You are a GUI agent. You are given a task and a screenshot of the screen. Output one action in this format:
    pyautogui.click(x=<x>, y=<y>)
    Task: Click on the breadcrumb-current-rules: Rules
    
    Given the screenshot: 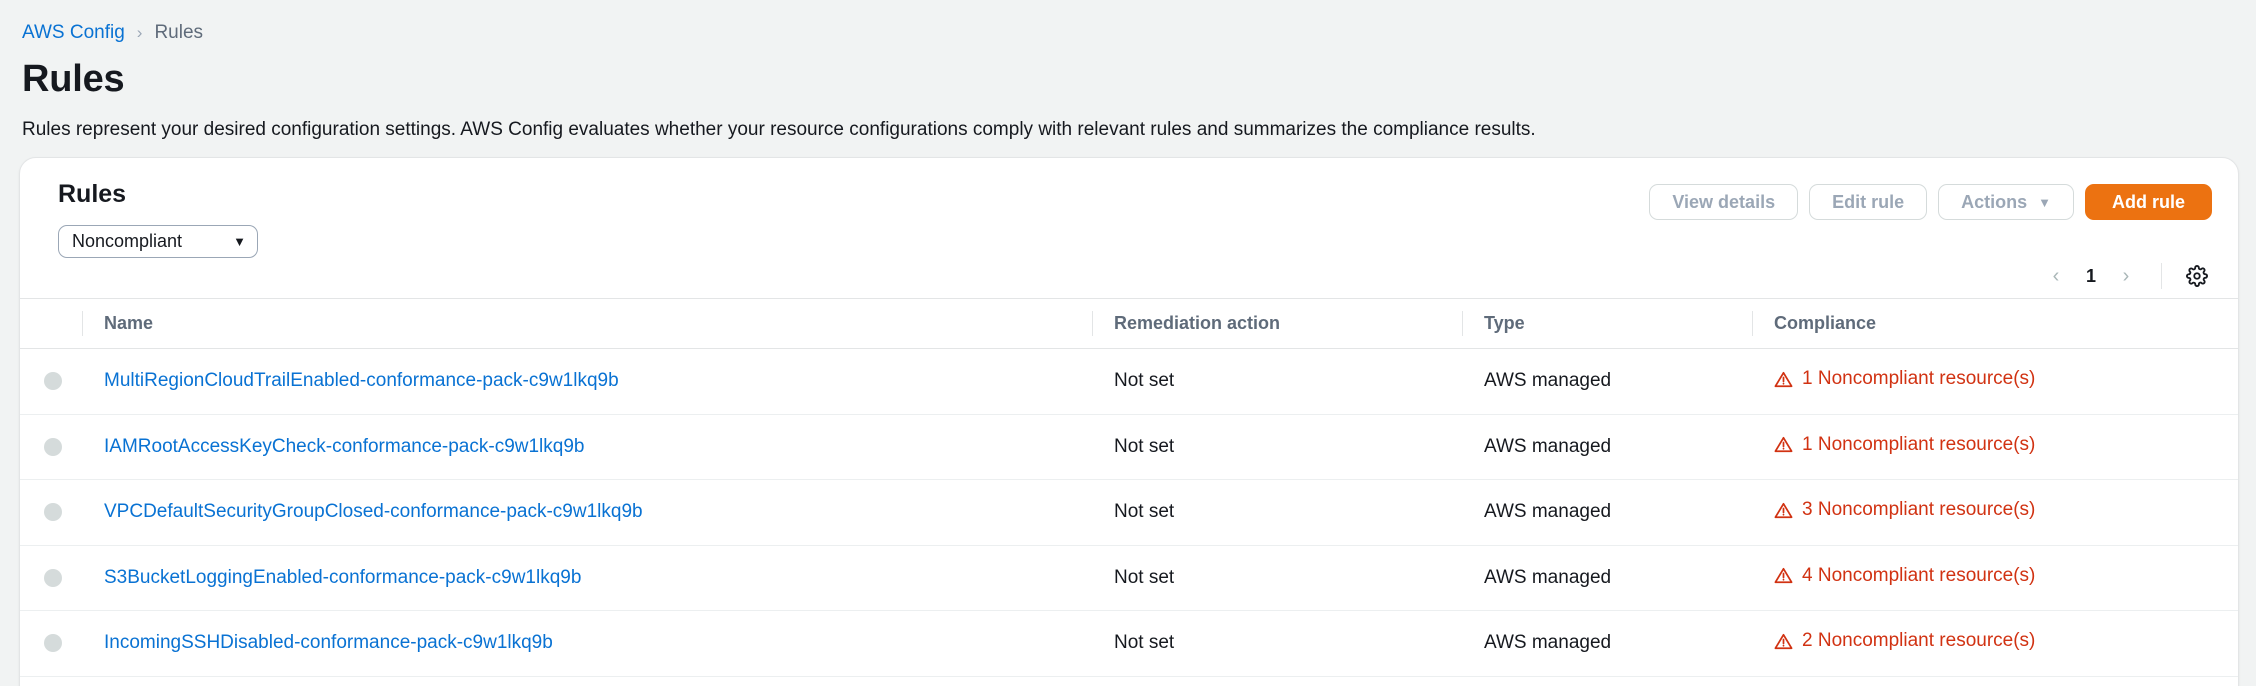 What is the action you would take?
    pyautogui.click(x=179, y=32)
    